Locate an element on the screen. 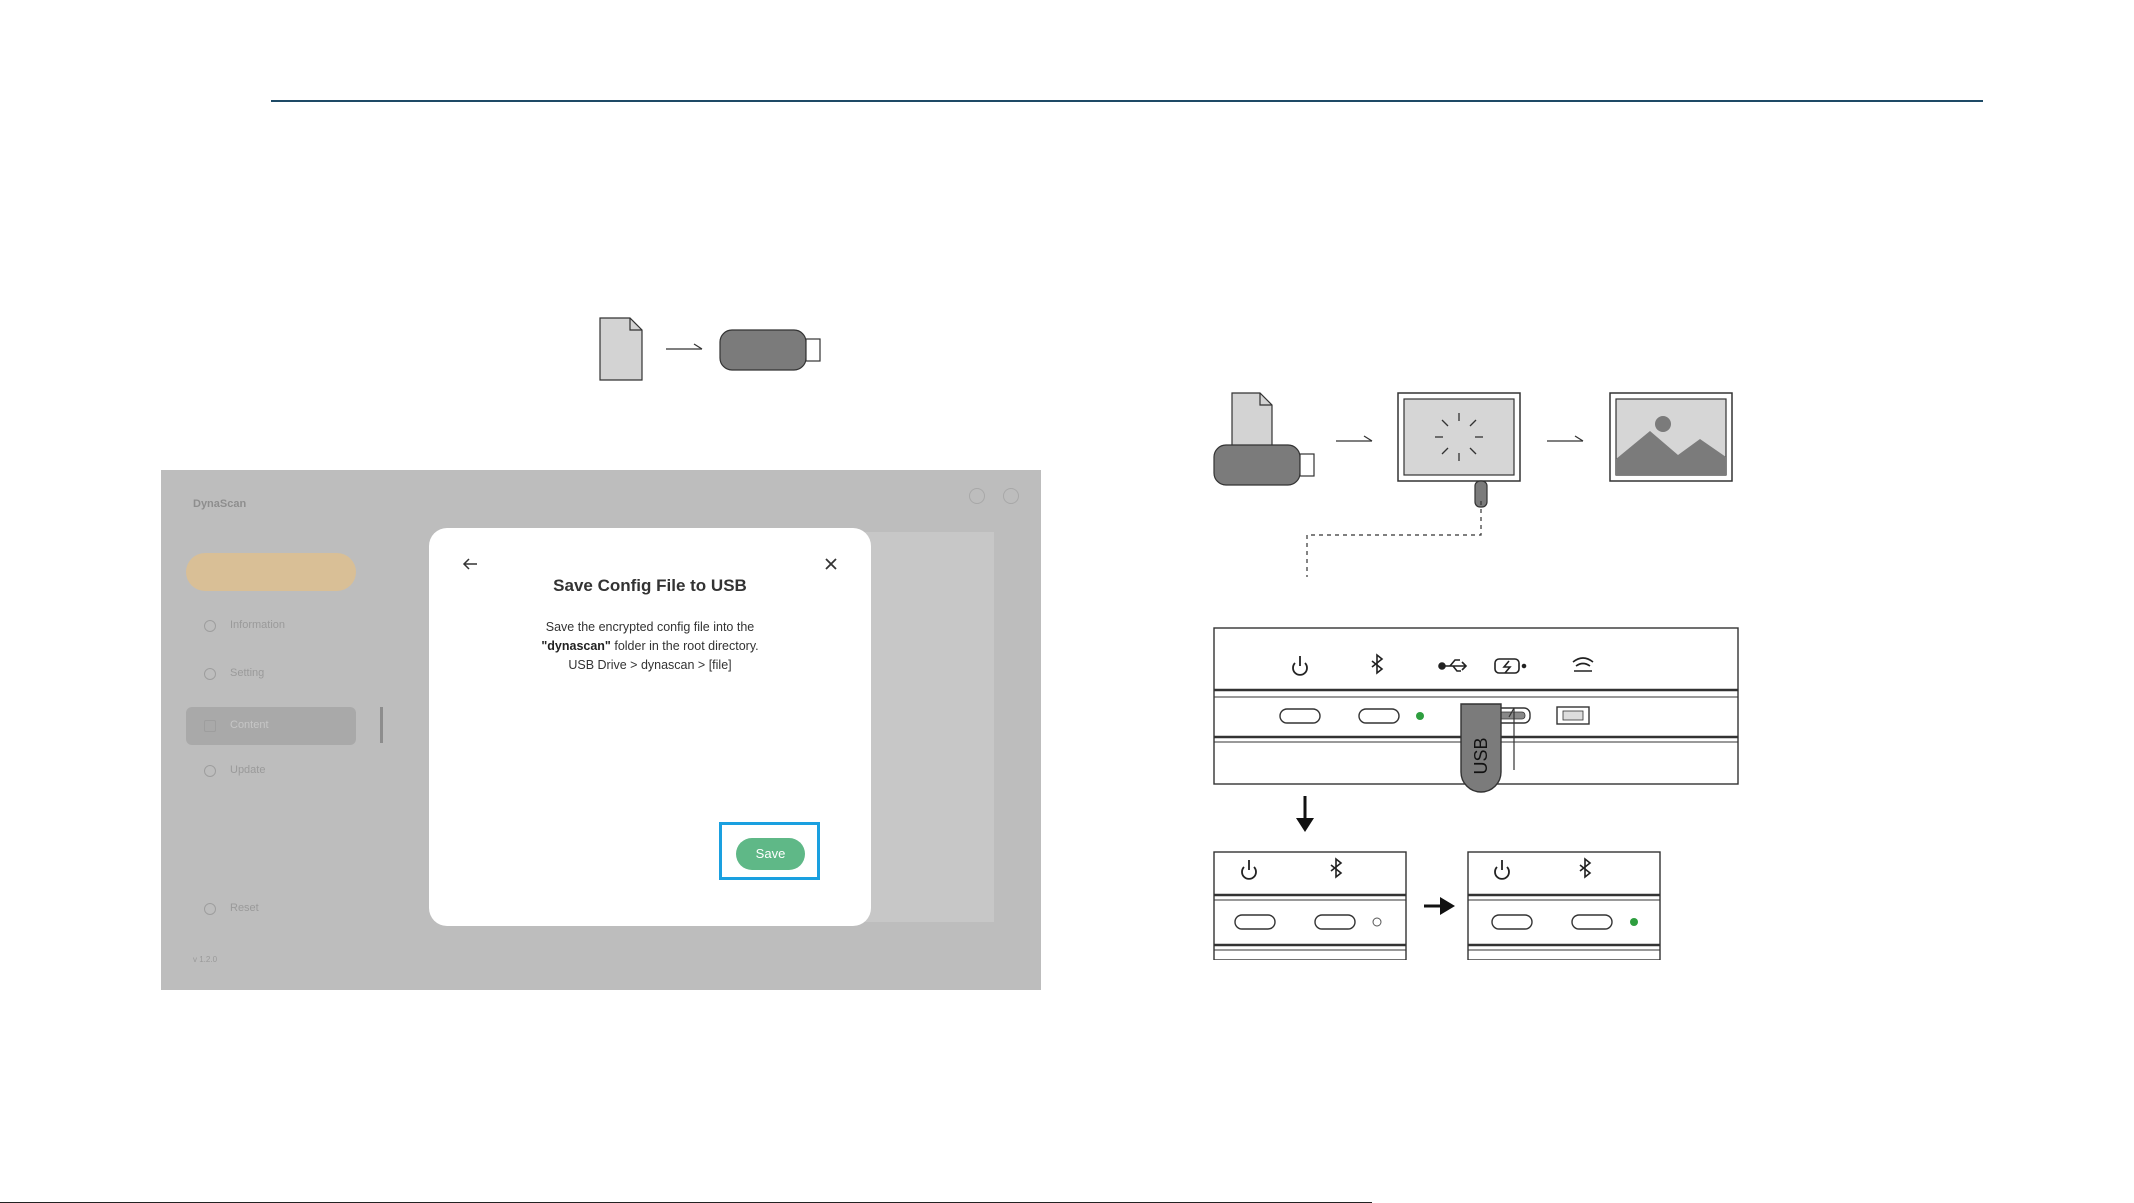 The height and width of the screenshot is (1203, 2134). desc-line-2: folder in the root directory. is located at coordinates (684, 646).